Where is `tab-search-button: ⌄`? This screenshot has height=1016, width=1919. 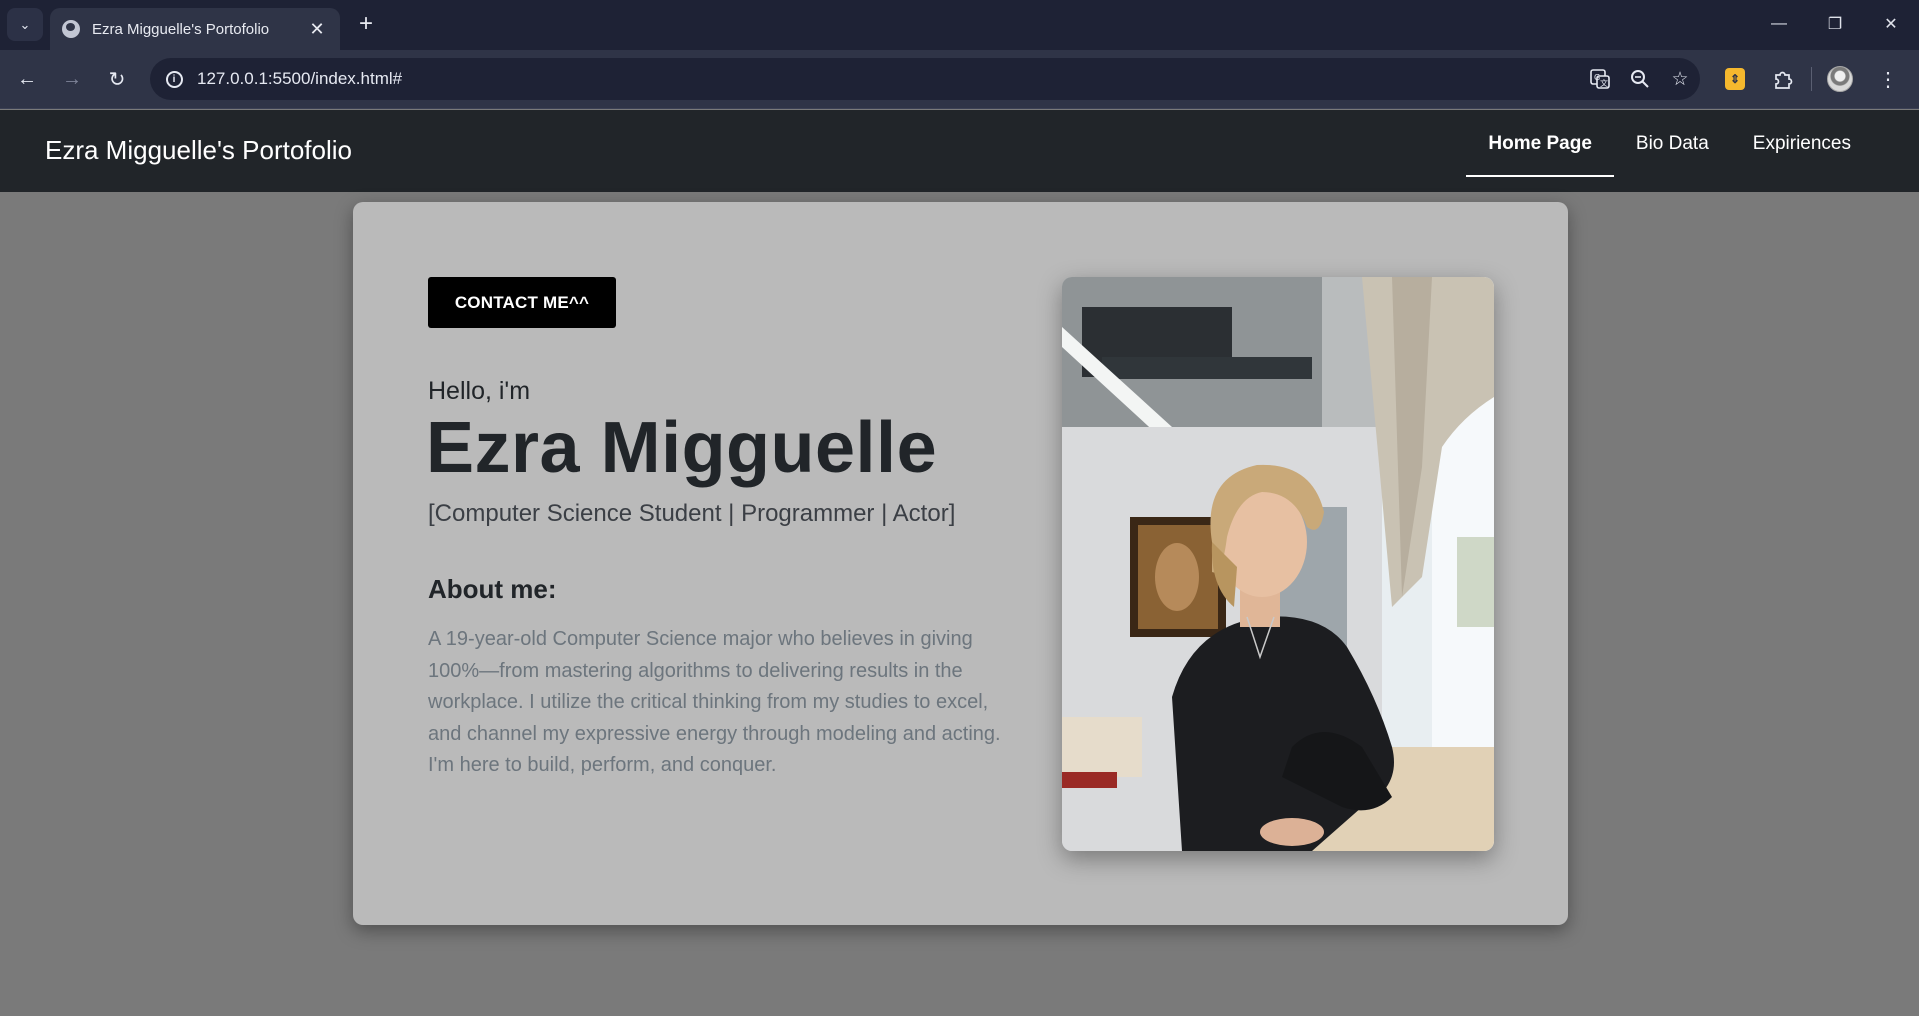
tab-search-button: ⌄ is located at coordinates (25, 24).